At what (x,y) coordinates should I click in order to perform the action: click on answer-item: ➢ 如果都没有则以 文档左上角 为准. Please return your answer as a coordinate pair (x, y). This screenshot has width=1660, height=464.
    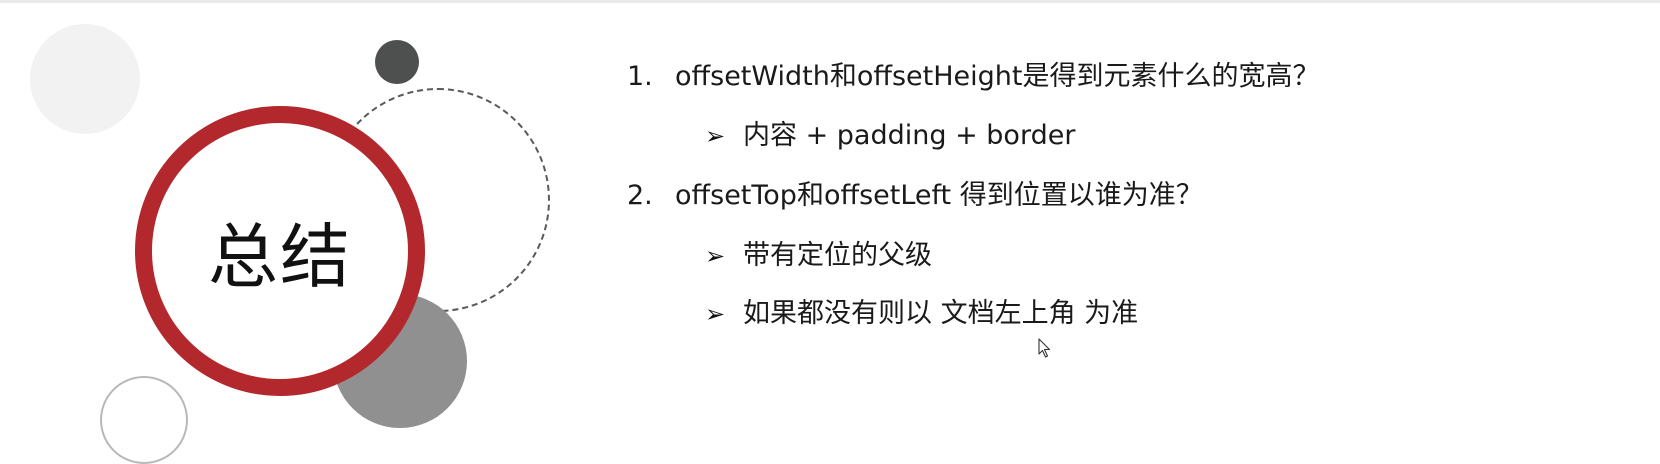
    Looking at the image, I should click on (921, 310).